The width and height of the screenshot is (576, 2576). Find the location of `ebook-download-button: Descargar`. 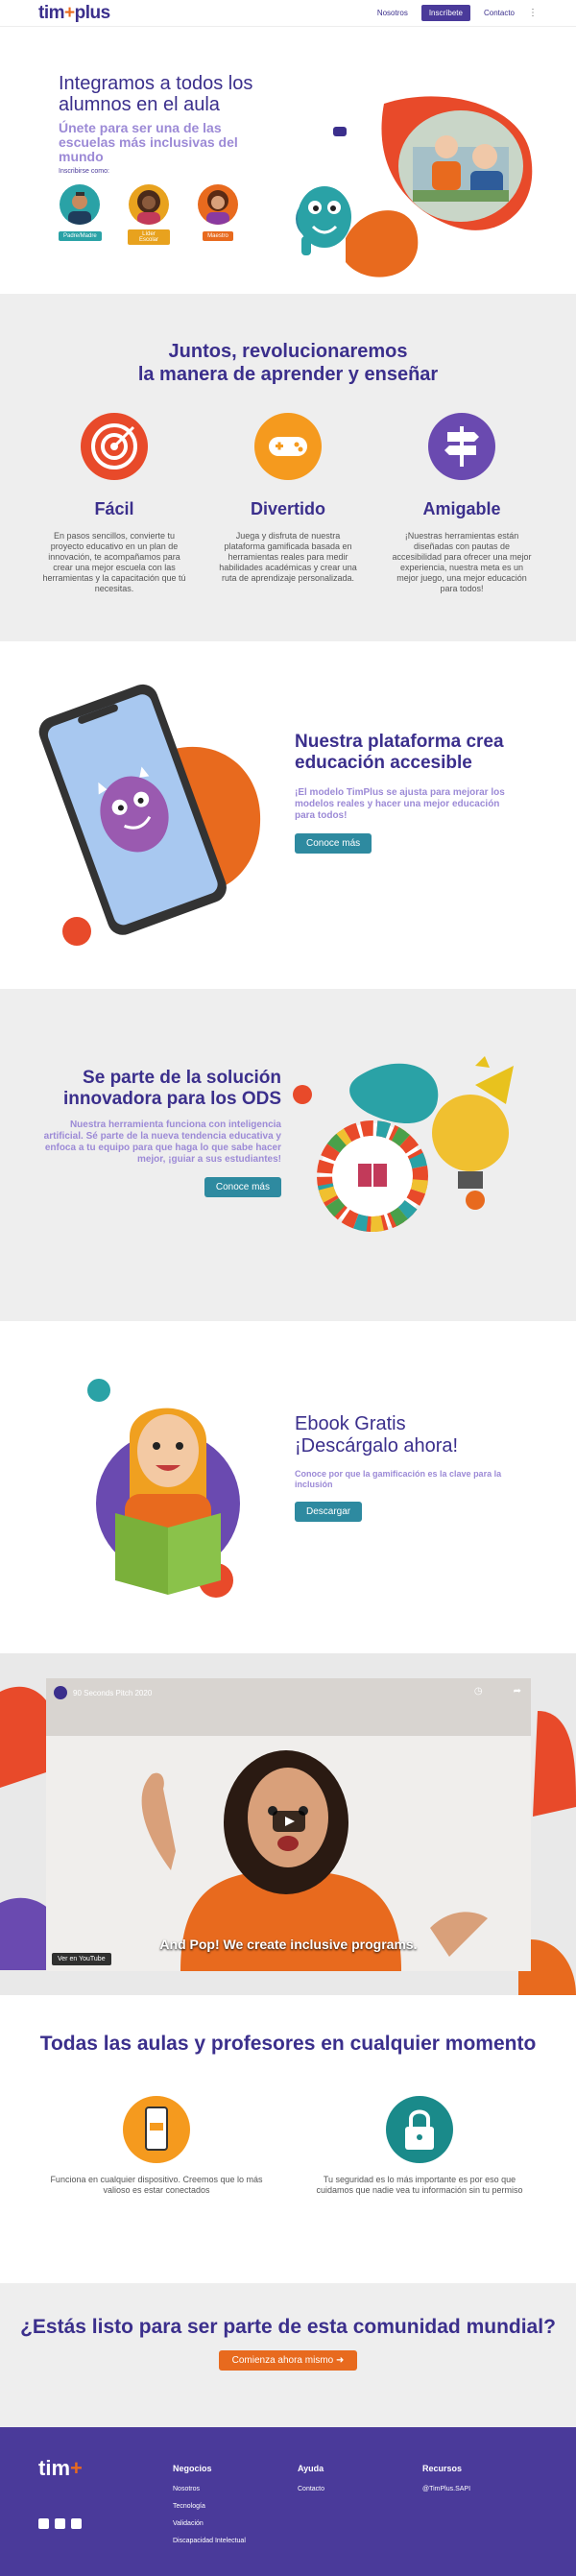

ebook-download-button: Descargar is located at coordinates (329, 1512).